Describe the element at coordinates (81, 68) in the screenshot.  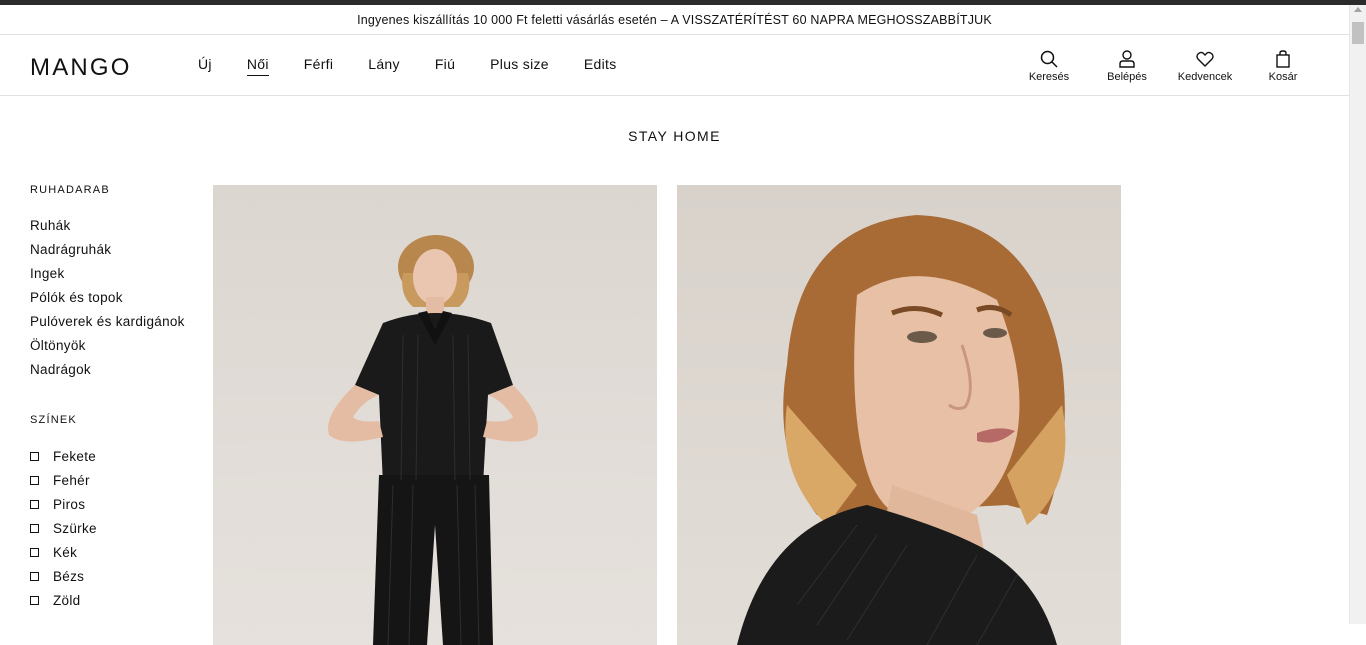
I see `mango-logo: MANGO` at that location.